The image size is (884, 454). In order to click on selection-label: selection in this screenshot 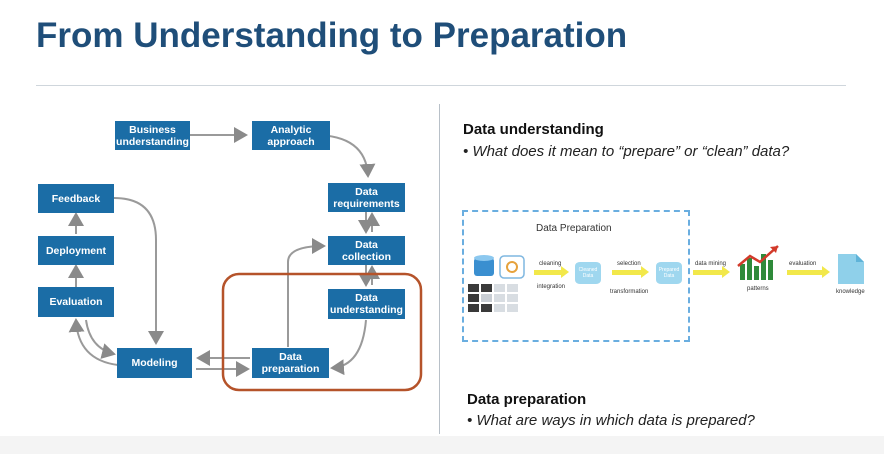, I will do `click(629, 264)`.